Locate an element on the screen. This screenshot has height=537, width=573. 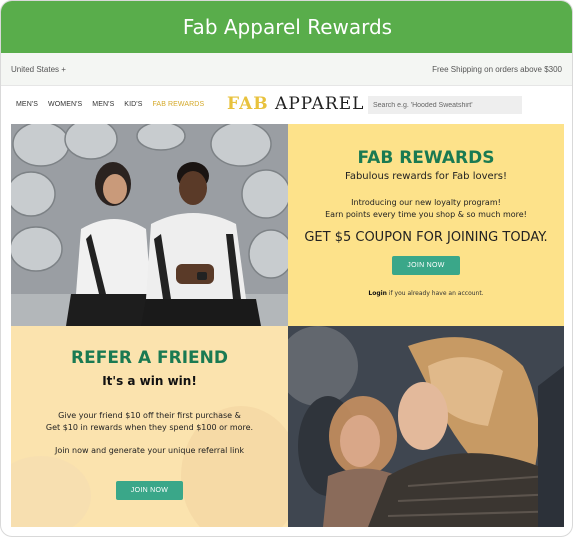
banner-title: Fab Apparel Rewards is located at coordinates (287, 27).